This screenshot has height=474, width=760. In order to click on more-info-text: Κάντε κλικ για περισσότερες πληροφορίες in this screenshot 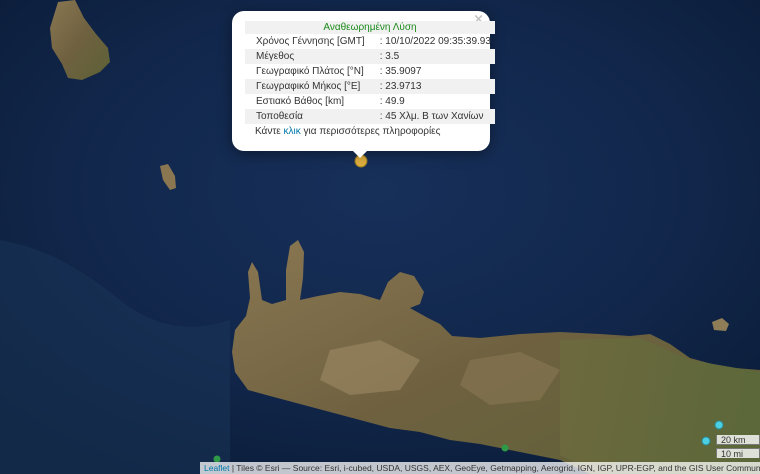, I will do `click(347, 131)`.